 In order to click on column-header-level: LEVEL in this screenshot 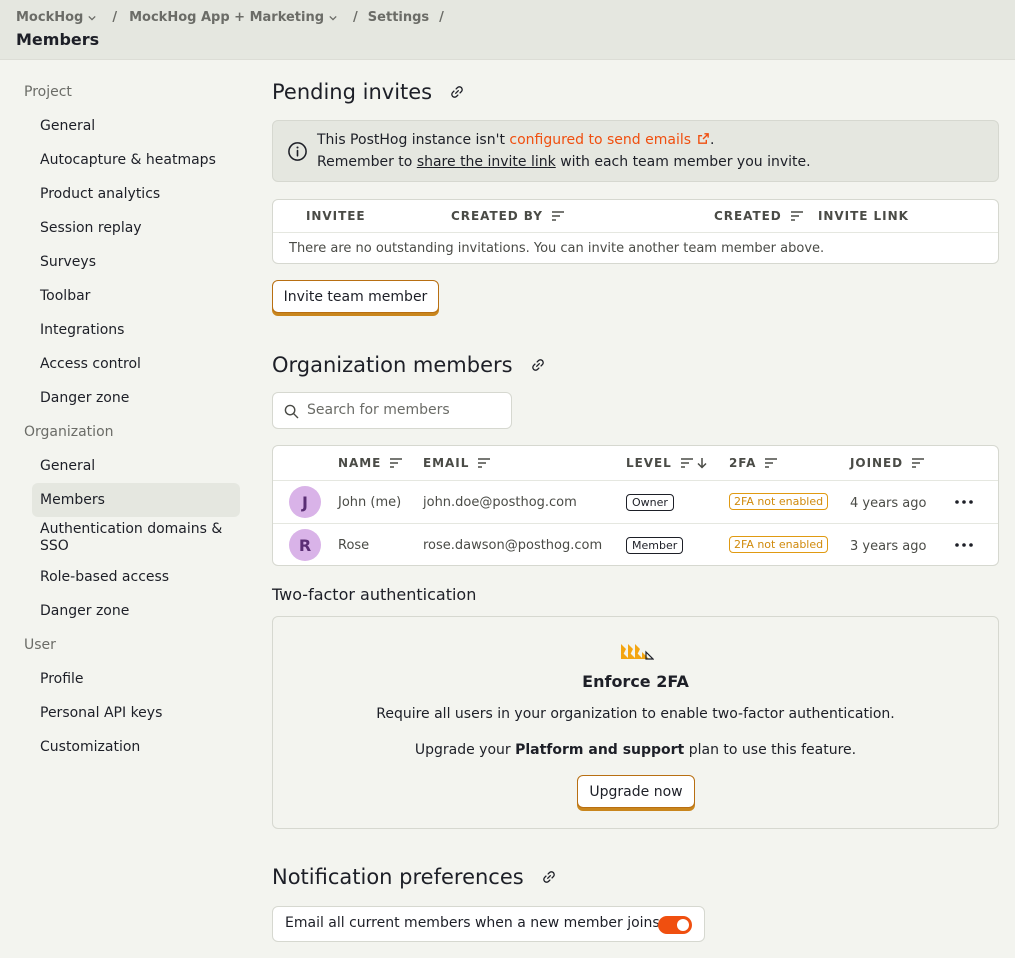, I will do `click(667, 463)`.